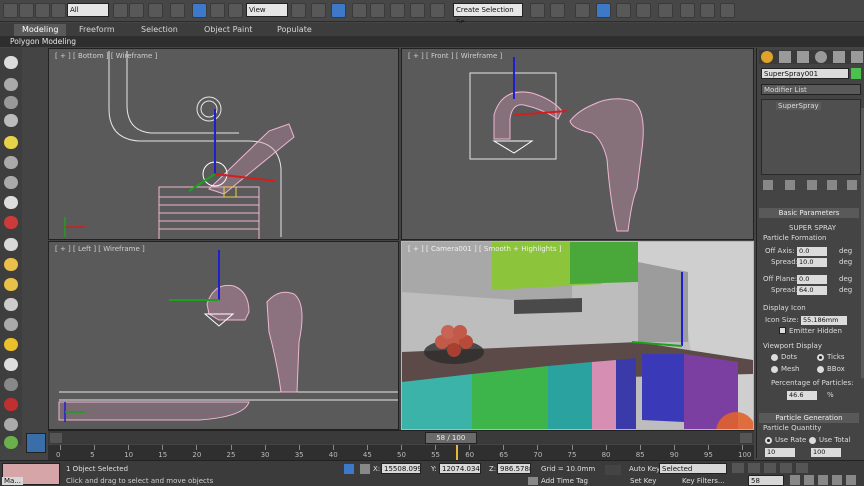  What do you see at coordinates (11, 222) in the screenshot?
I see `systems-icon` at bounding box center [11, 222].